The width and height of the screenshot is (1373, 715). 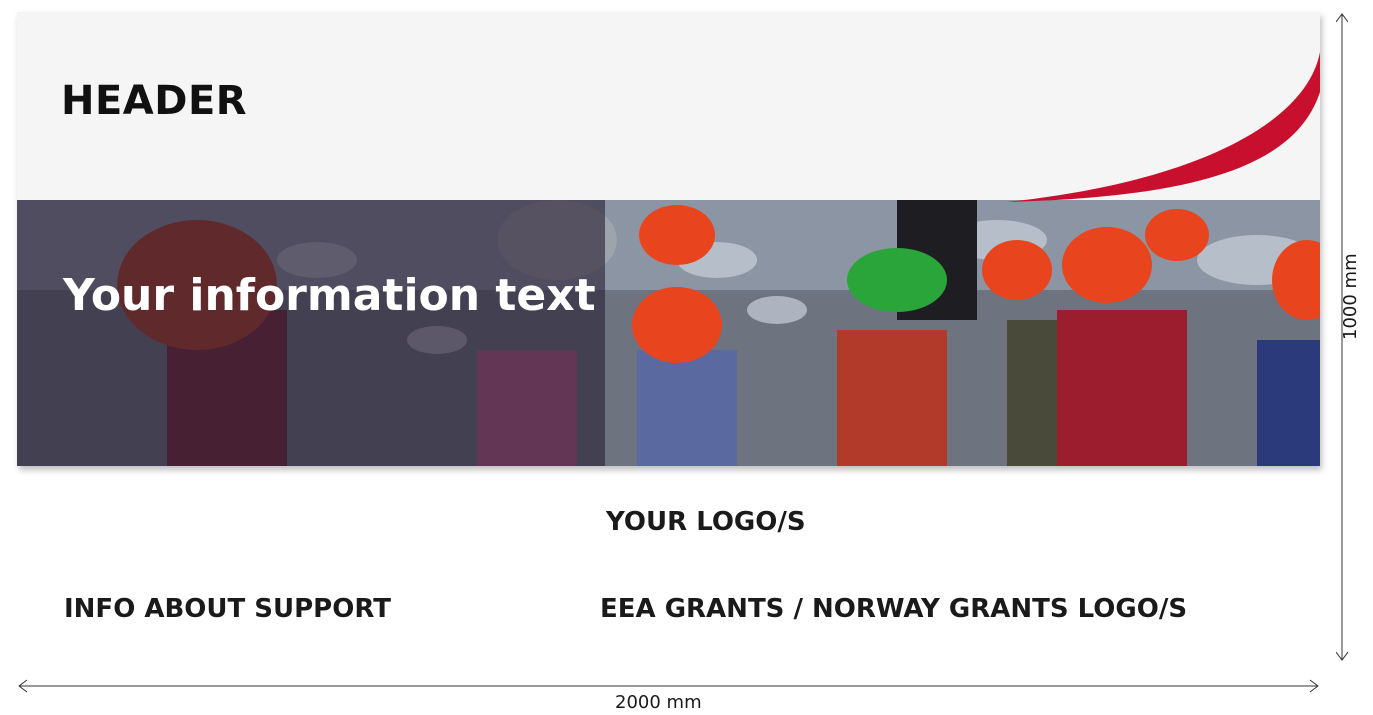 I want to click on banner-info-text: Your information text, so click(x=329, y=295).